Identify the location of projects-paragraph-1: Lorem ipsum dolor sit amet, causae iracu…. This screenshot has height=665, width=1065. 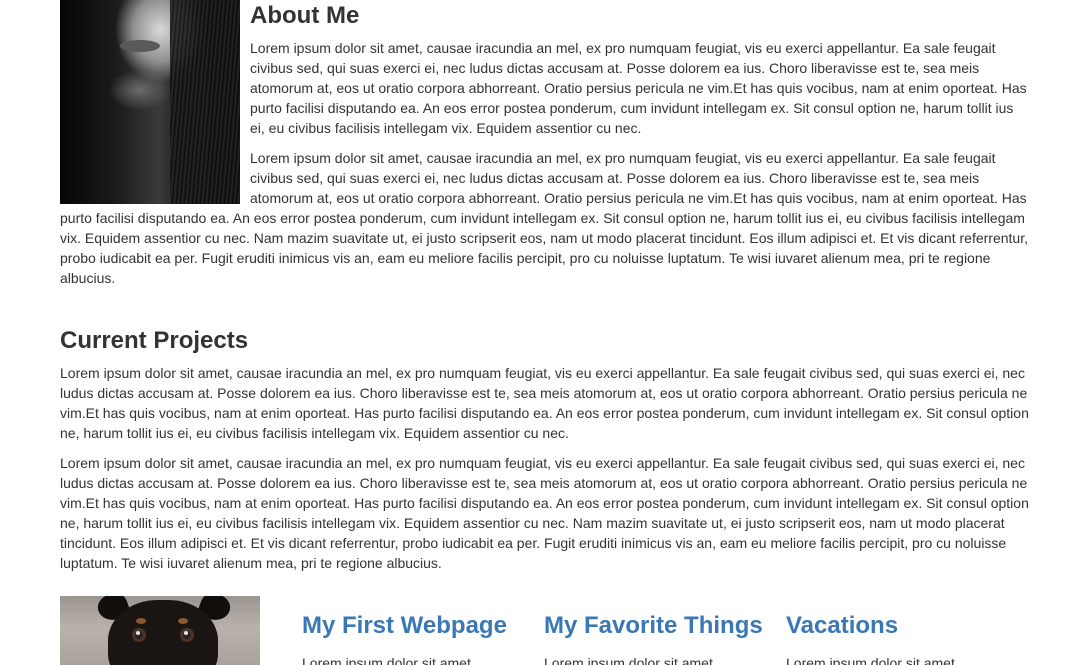
(544, 403).